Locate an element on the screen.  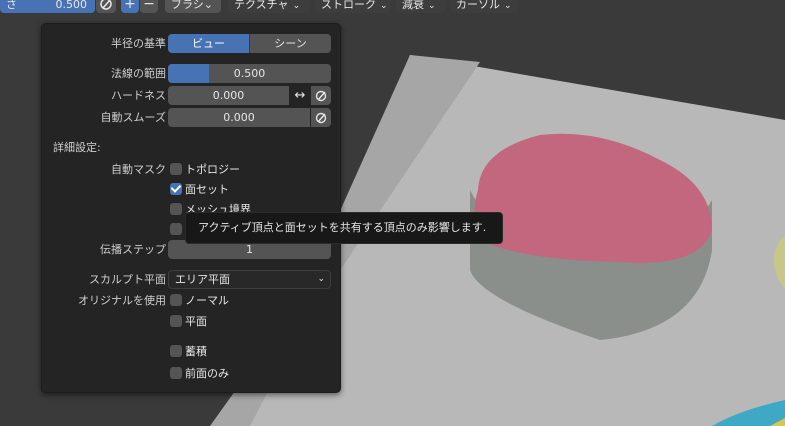
face-sets-label: 面セット is located at coordinates (207, 189).